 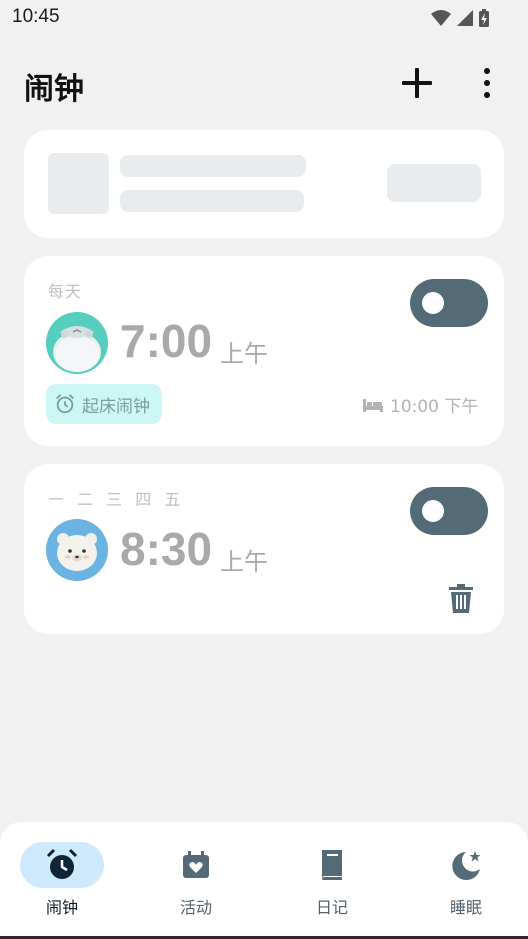 I want to click on more-vert-icon, so click(x=487, y=83).